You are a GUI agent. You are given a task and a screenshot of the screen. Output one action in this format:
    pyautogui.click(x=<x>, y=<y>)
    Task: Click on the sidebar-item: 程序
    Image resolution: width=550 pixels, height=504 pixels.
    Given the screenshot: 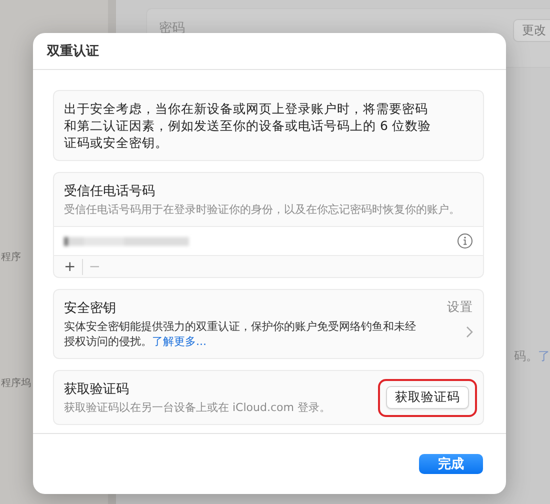 What is the action you would take?
    pyautogui.click(x=11, y=257)
    